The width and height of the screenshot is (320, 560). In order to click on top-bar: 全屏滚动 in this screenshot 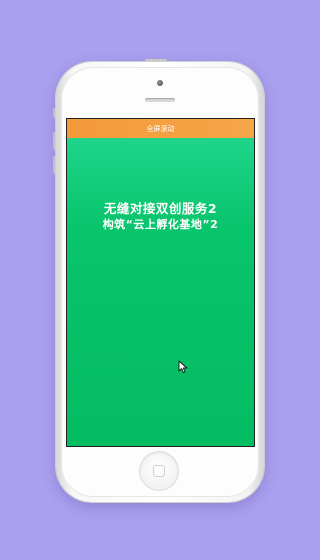, I will do `click(160, 128)`.